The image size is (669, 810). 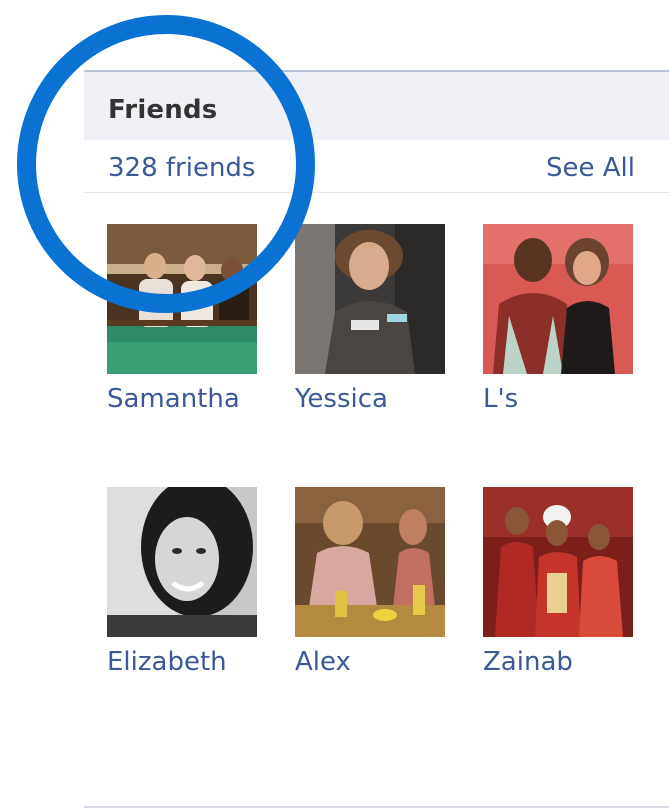 I want to click on friend-name: Samantha, so click(x=192, y=399).